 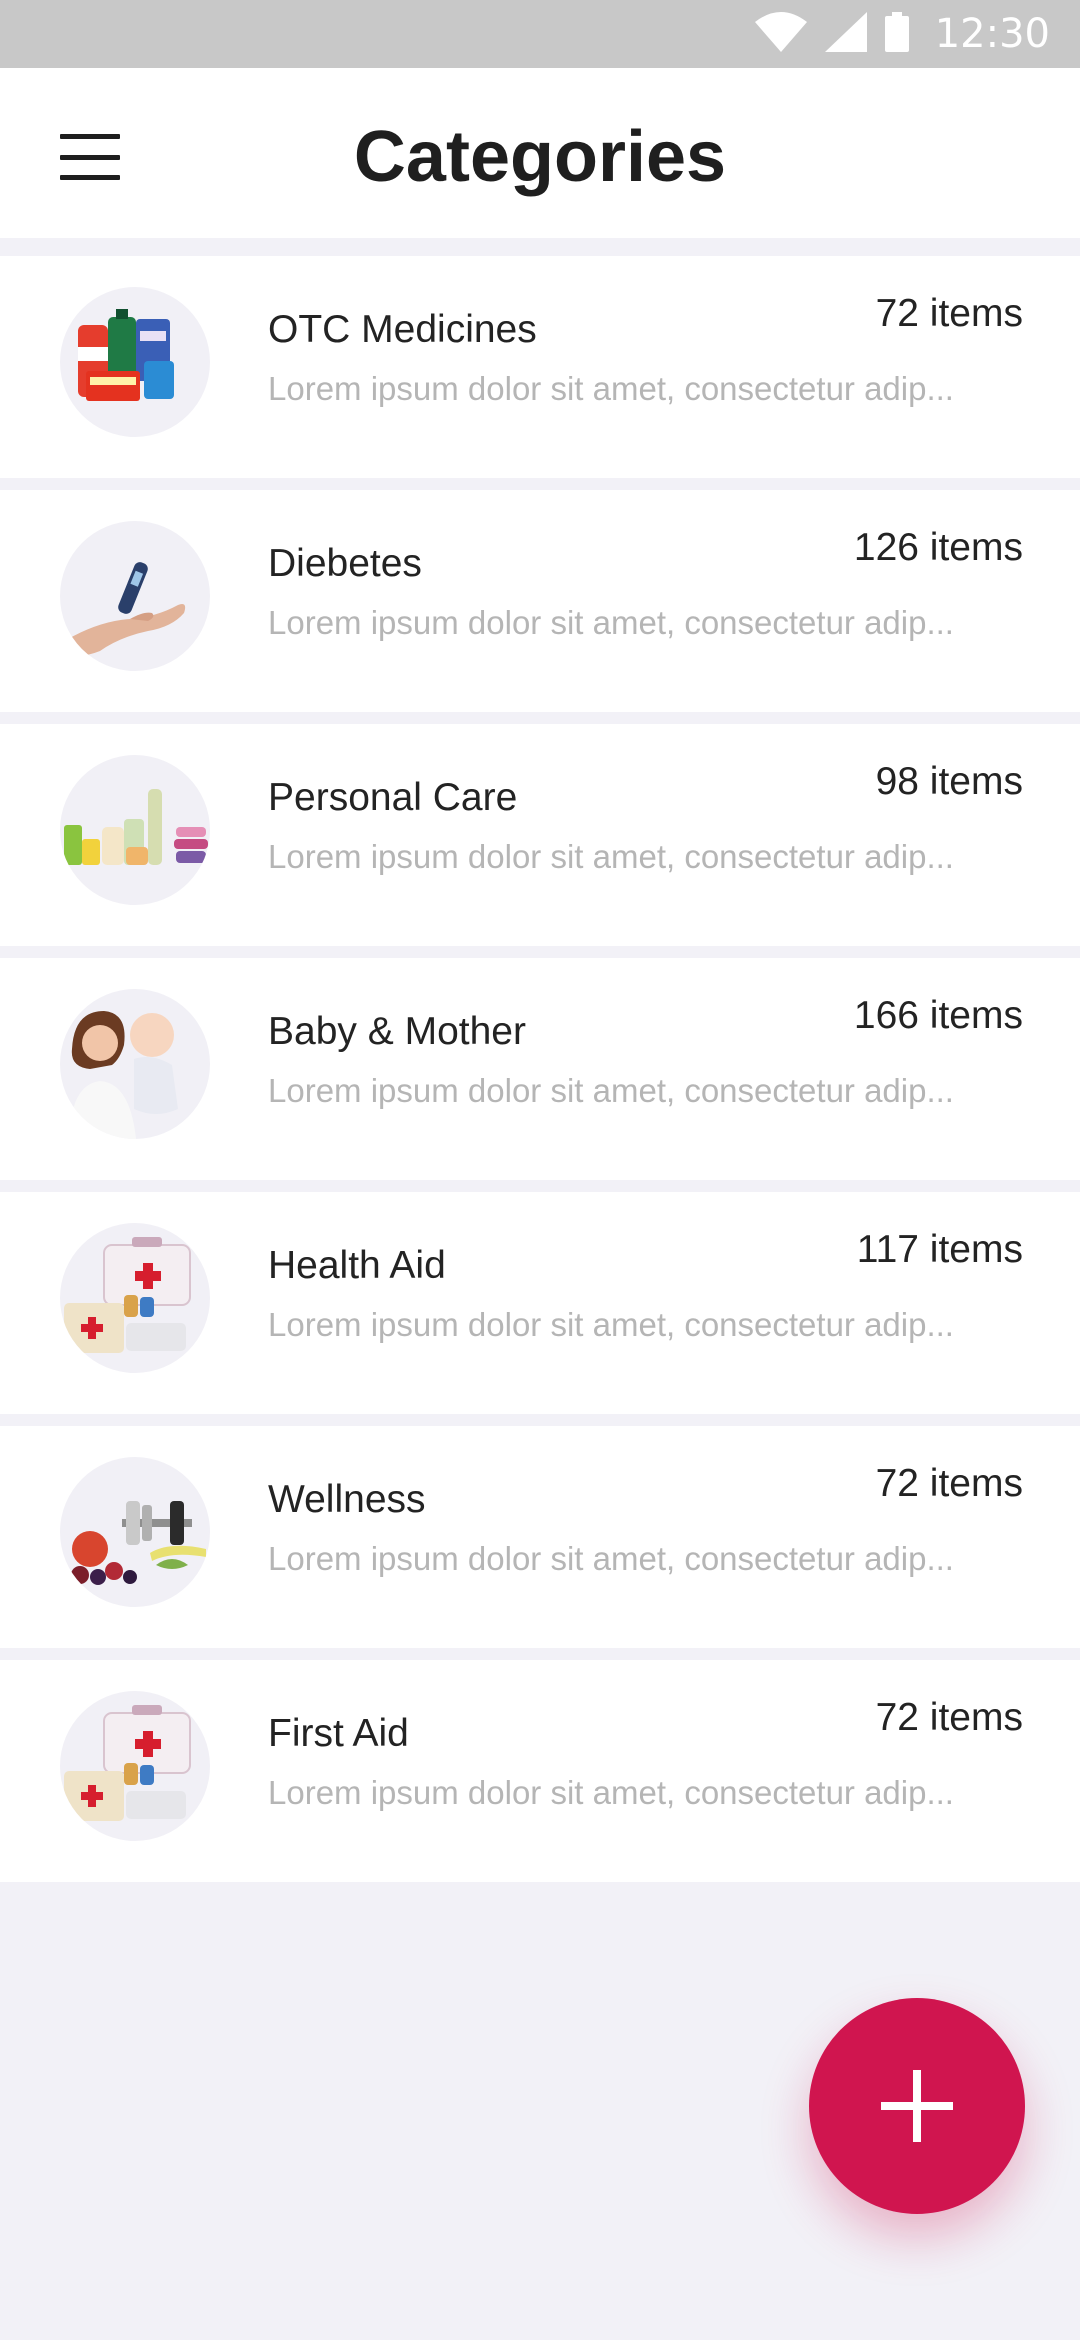 What do you see at coordinates (939, 1249) in the screenshot?
I see `item-count: 117 items` at bounding box center [939, 1249].